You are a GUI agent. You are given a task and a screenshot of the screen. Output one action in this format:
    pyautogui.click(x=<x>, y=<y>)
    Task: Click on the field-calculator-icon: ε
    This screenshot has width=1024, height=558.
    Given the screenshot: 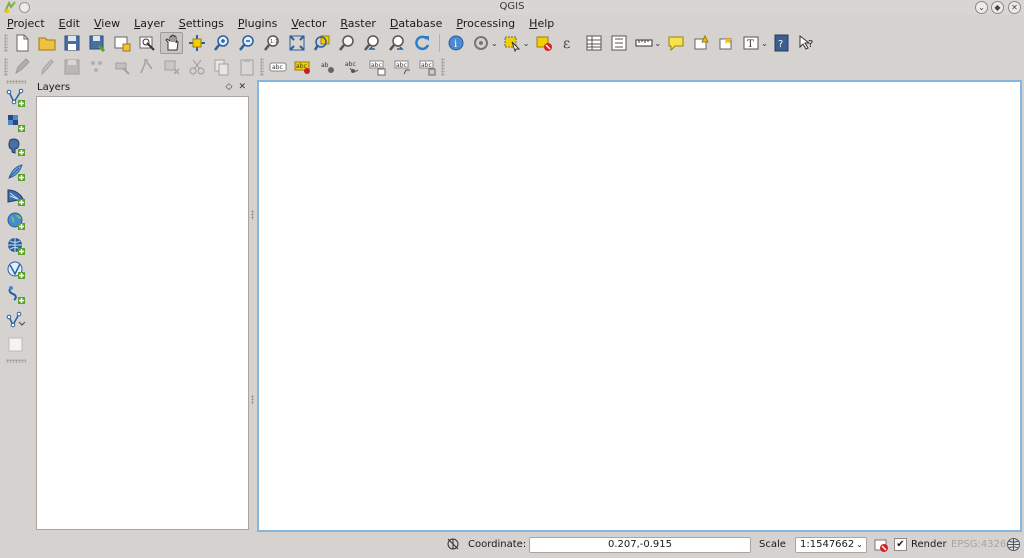 What is the action you would take?
    pyautogui.click(x=568, y=43)
    